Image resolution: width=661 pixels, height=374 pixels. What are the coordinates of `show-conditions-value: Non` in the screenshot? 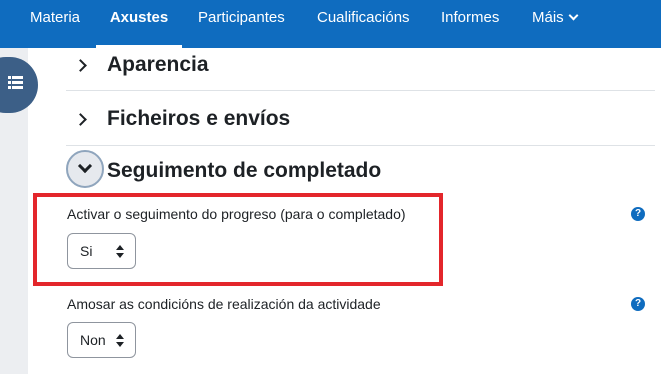 It's located at (93, 340).